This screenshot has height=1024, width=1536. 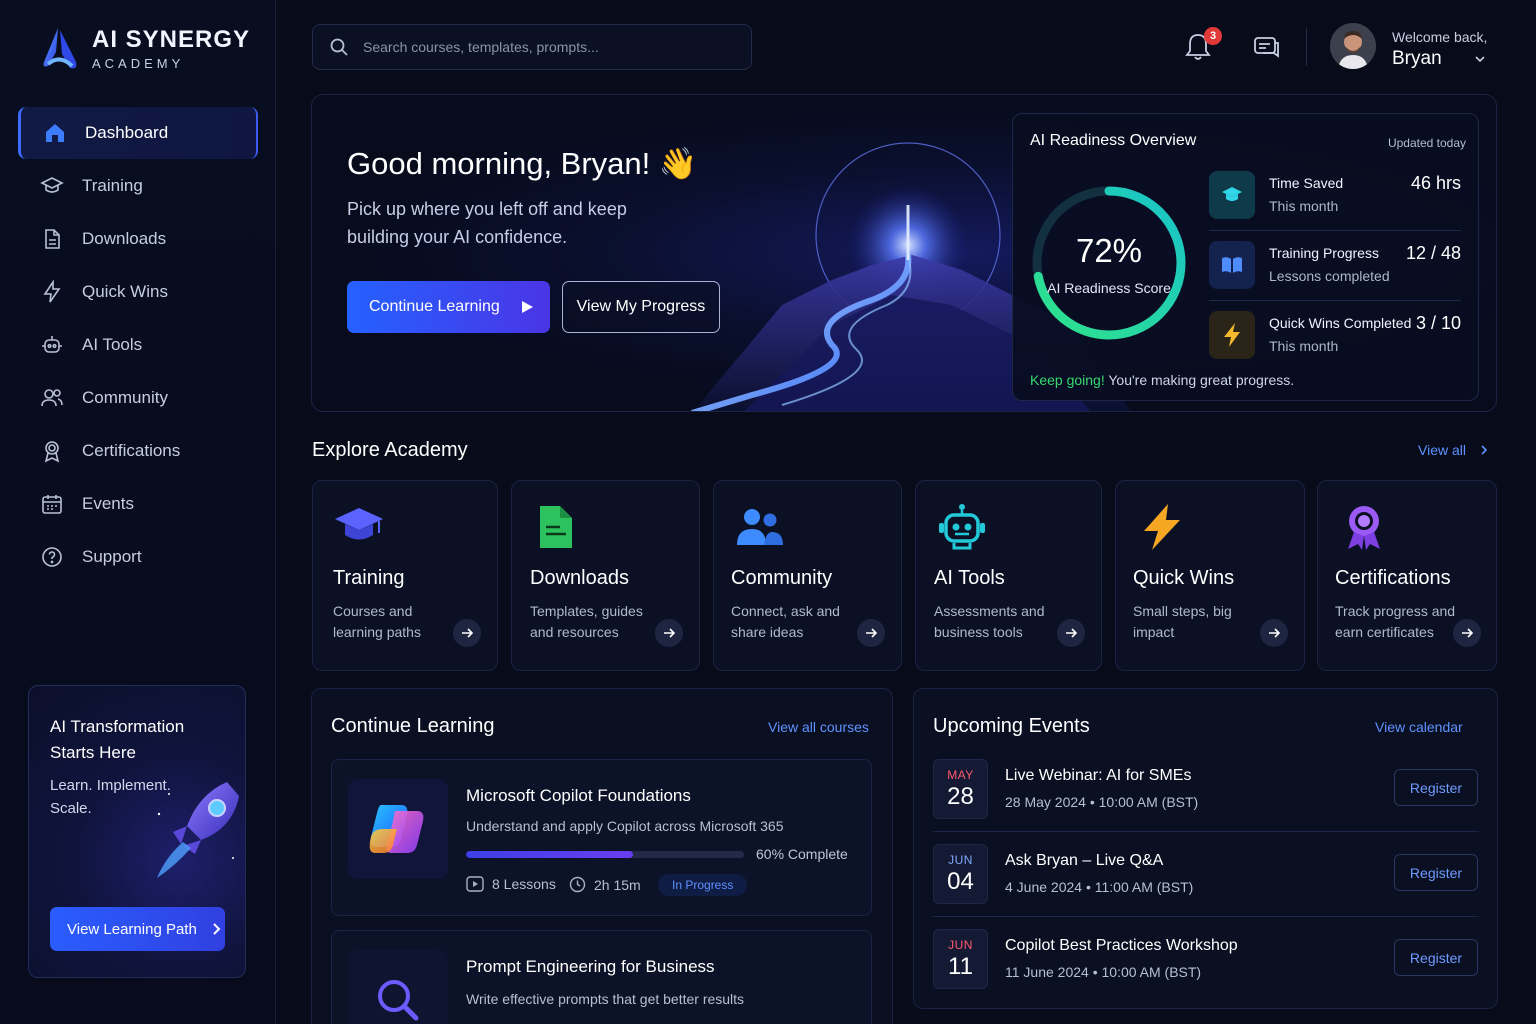 I want to click on clock-icon, so click(x=577, y=884).